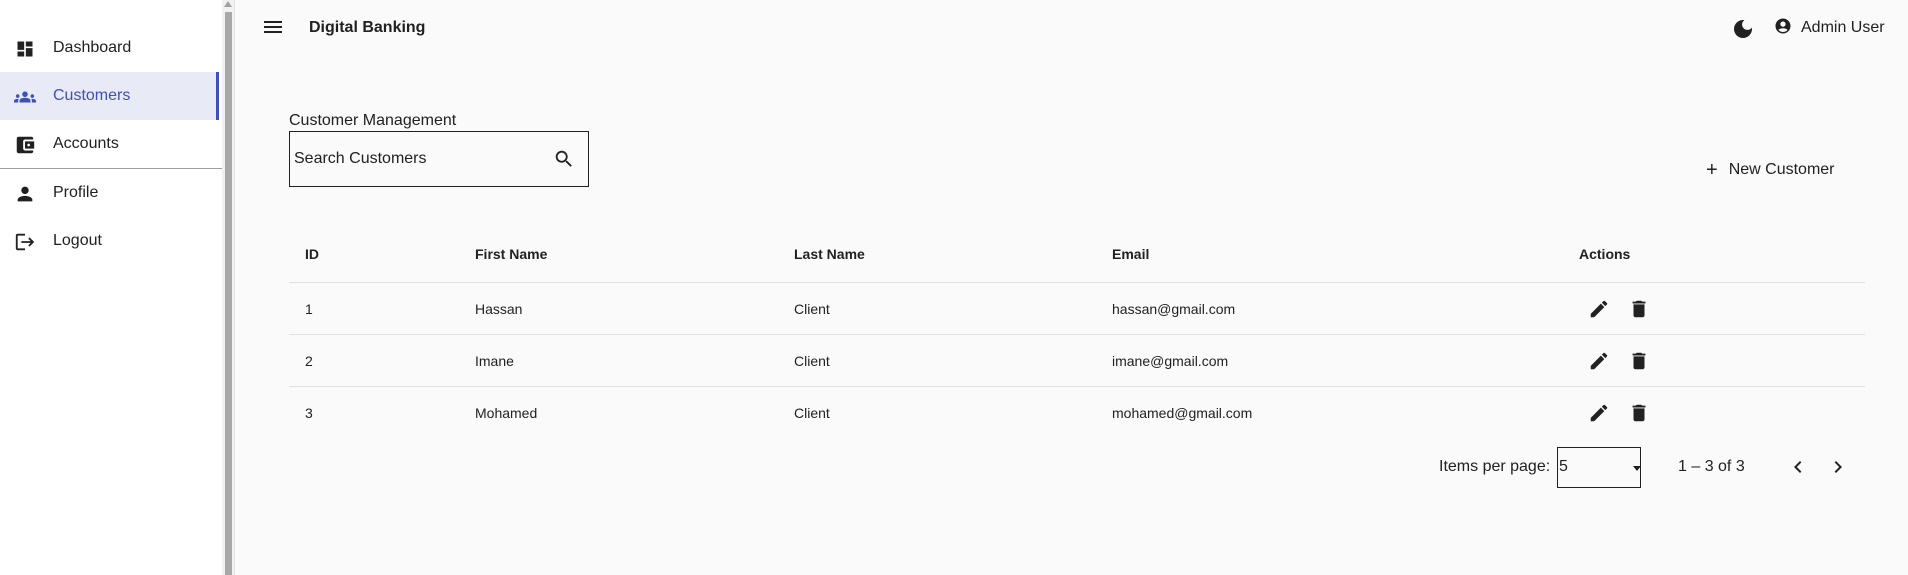 The image size is (1908, 575). I want to click on add-icon: +, so click(1712, 170).